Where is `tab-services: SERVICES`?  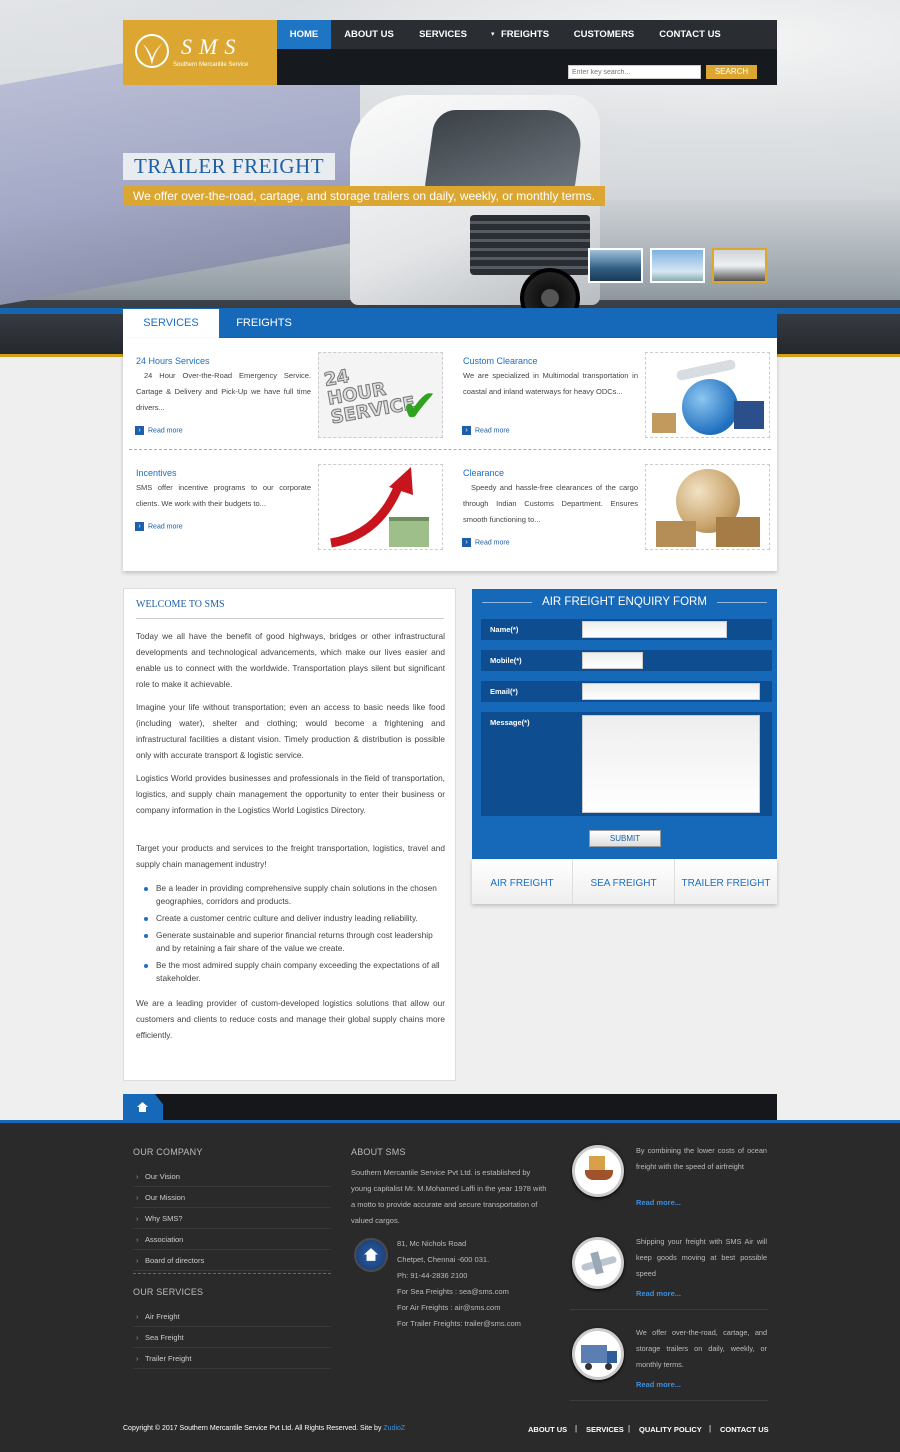 tab-services: SERVICES is located at coordinates (171, 323).